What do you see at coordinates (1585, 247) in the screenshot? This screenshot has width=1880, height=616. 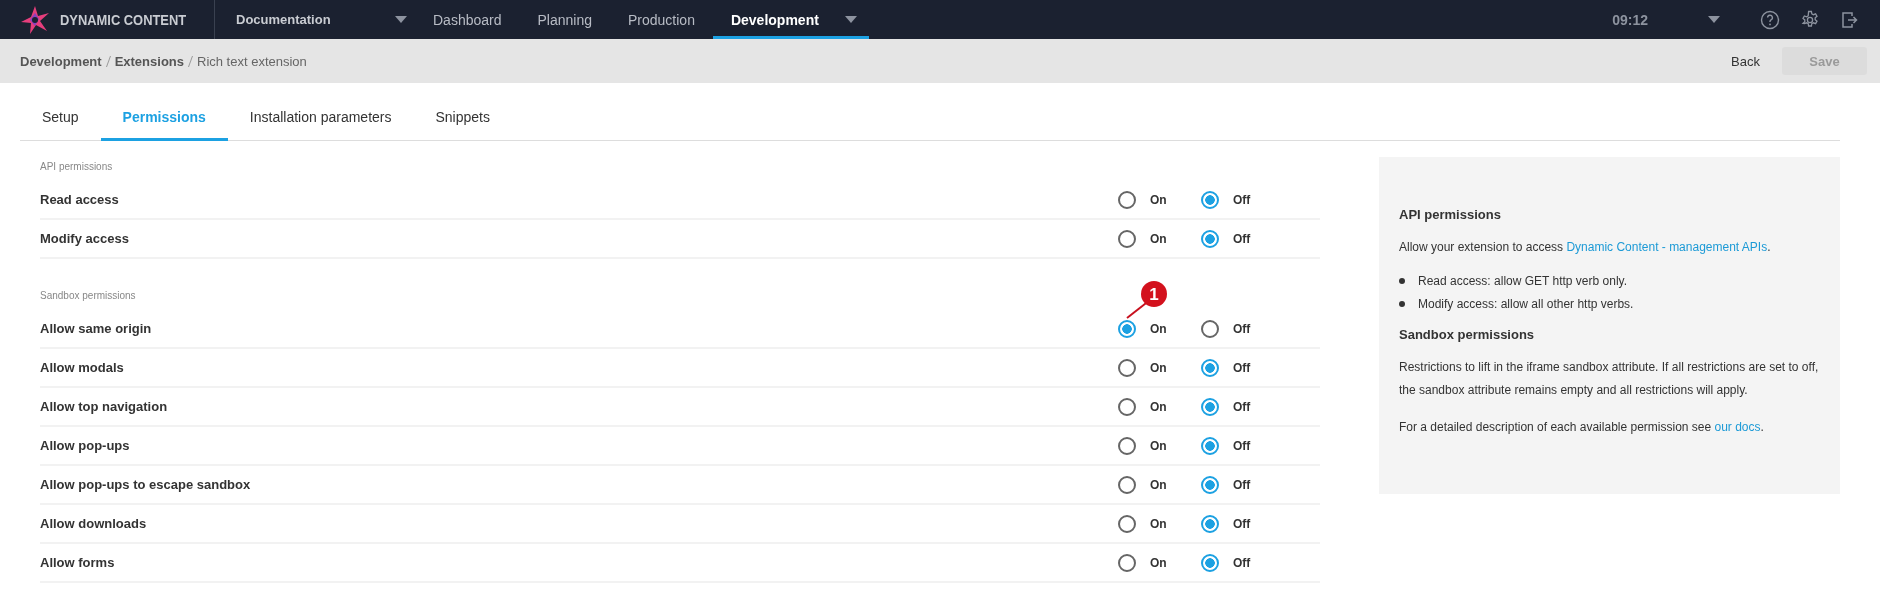 I see `help-paragraph: Allow your extension to access Dynamic Content - management APIs.` at bounding box center [1585, 247].